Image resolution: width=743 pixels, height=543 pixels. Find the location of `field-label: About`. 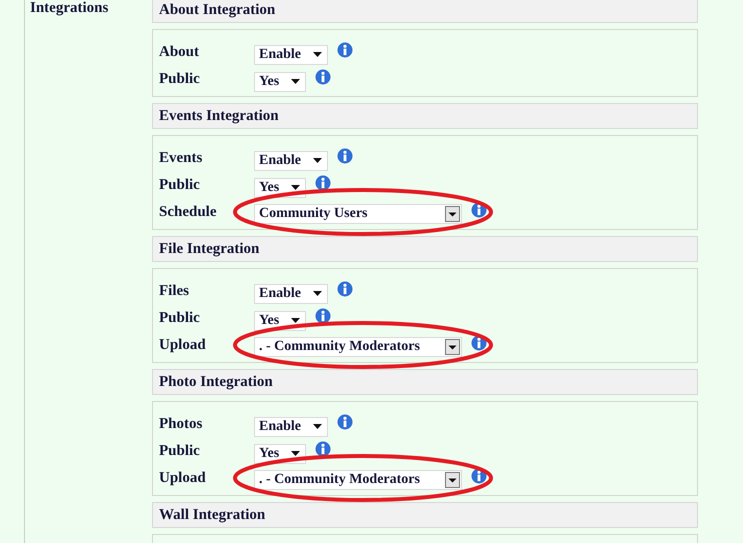

field-label: About is located at coordinates (179, 52).